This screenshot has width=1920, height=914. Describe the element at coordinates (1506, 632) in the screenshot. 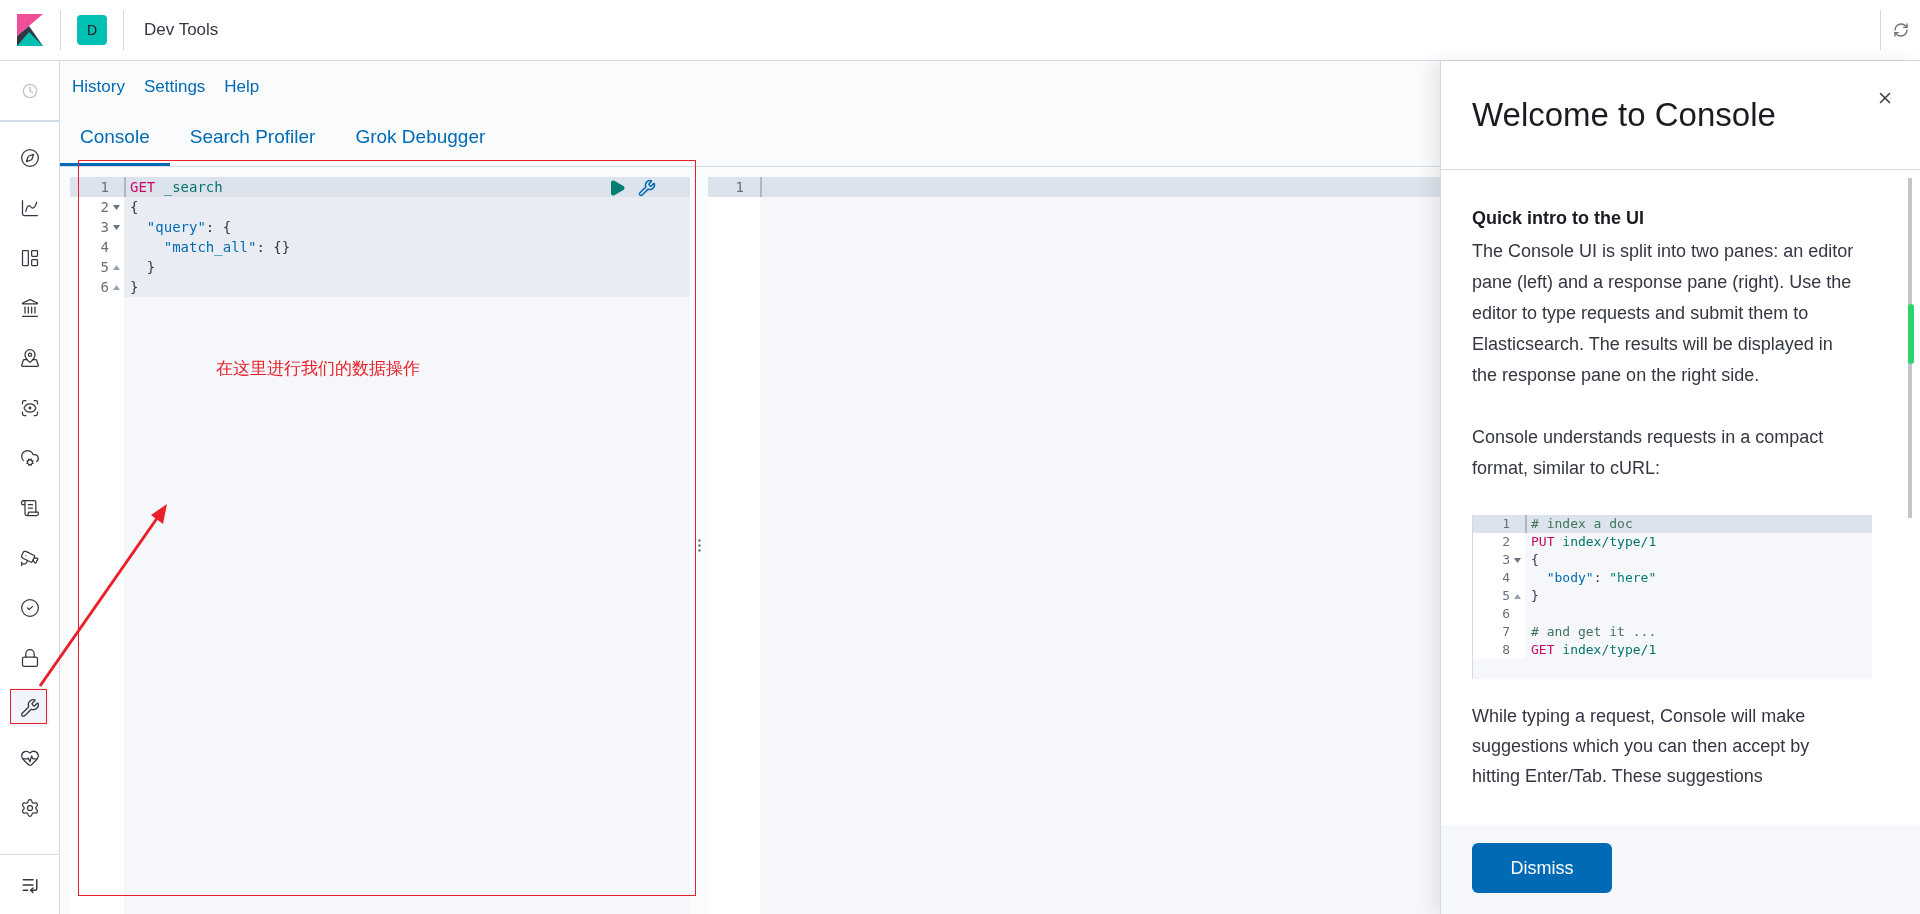

I see `line-number: 7` at that location.